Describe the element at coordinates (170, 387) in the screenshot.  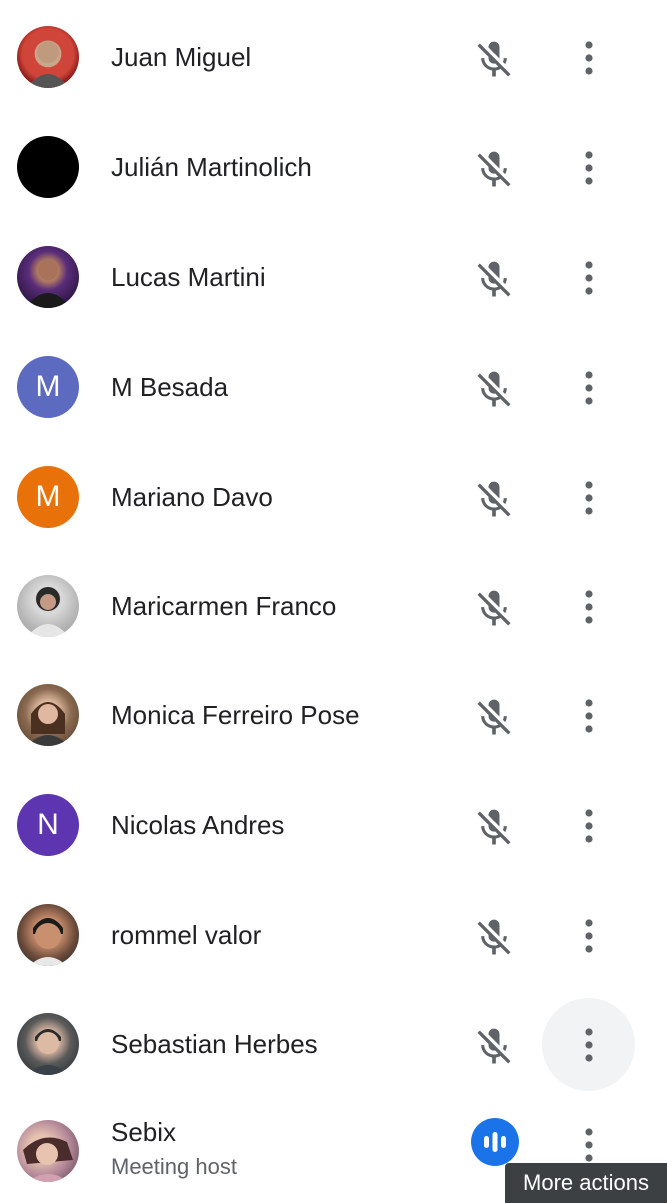
I see `participant-name: M Besada` at that location.